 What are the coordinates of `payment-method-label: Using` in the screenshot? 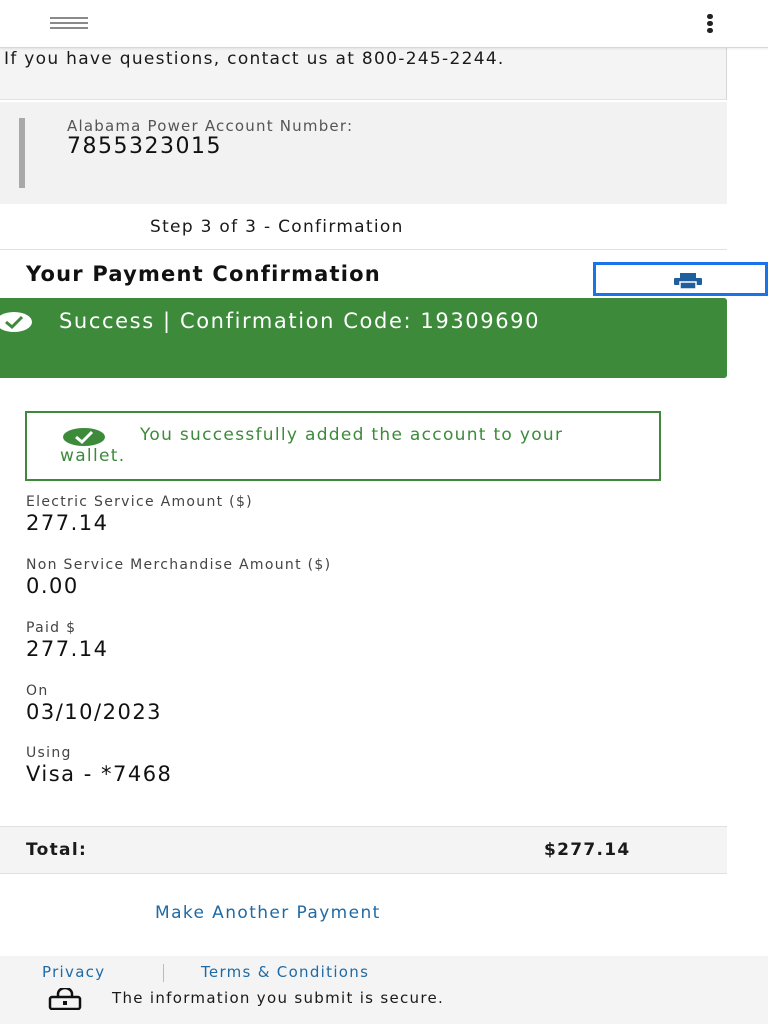 It's located at (49, 753).